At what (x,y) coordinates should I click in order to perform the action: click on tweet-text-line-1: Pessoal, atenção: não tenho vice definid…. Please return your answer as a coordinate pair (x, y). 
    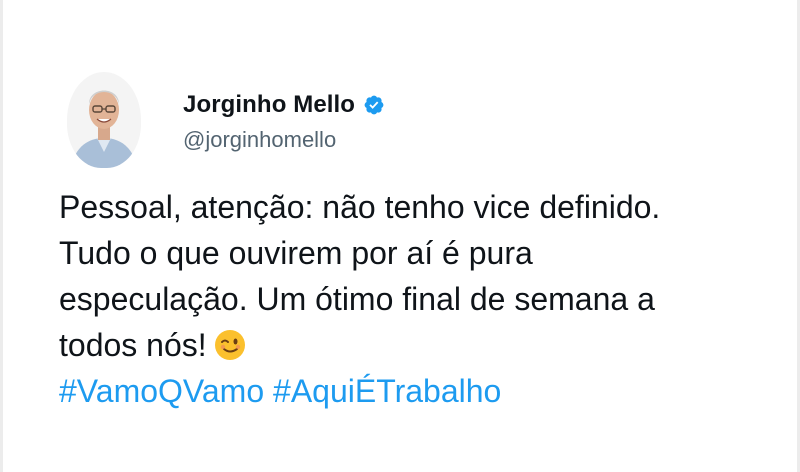
    Looking at the image, I should click on (360, 207).